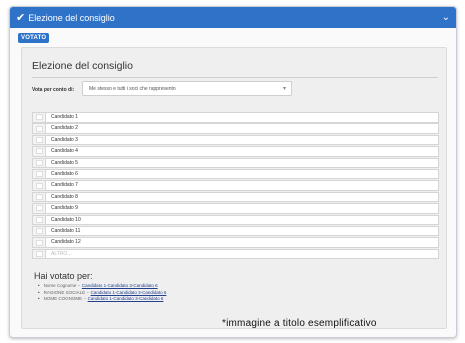 This screenshot has width=465, height=343. Describe the element at coordinates (21, 17) in the screenshot. I see `check-icon: ✔` at that location.